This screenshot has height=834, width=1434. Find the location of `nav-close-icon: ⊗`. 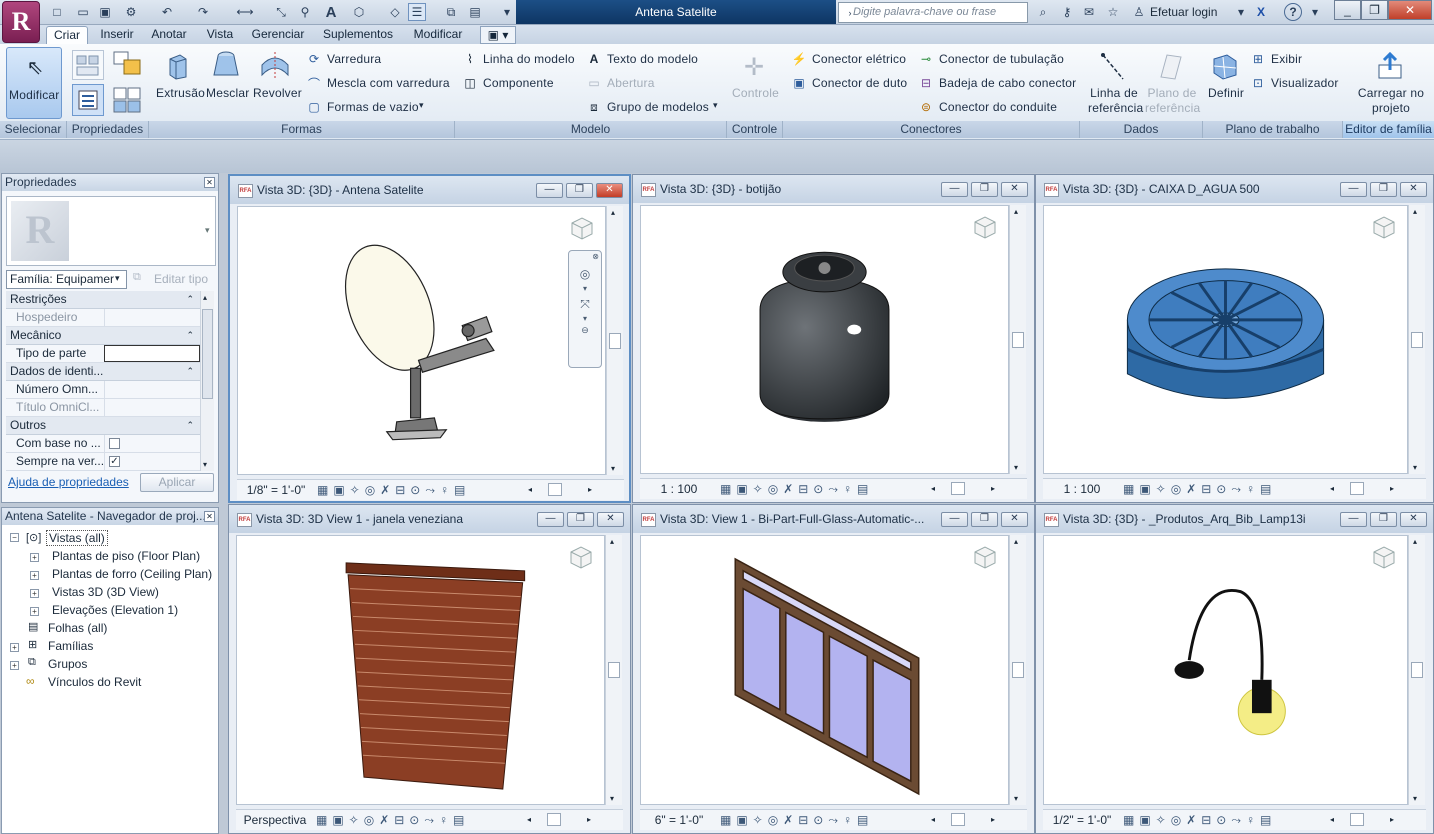

nav-close-icon: ⊗ is located at coordinates (585, 257).